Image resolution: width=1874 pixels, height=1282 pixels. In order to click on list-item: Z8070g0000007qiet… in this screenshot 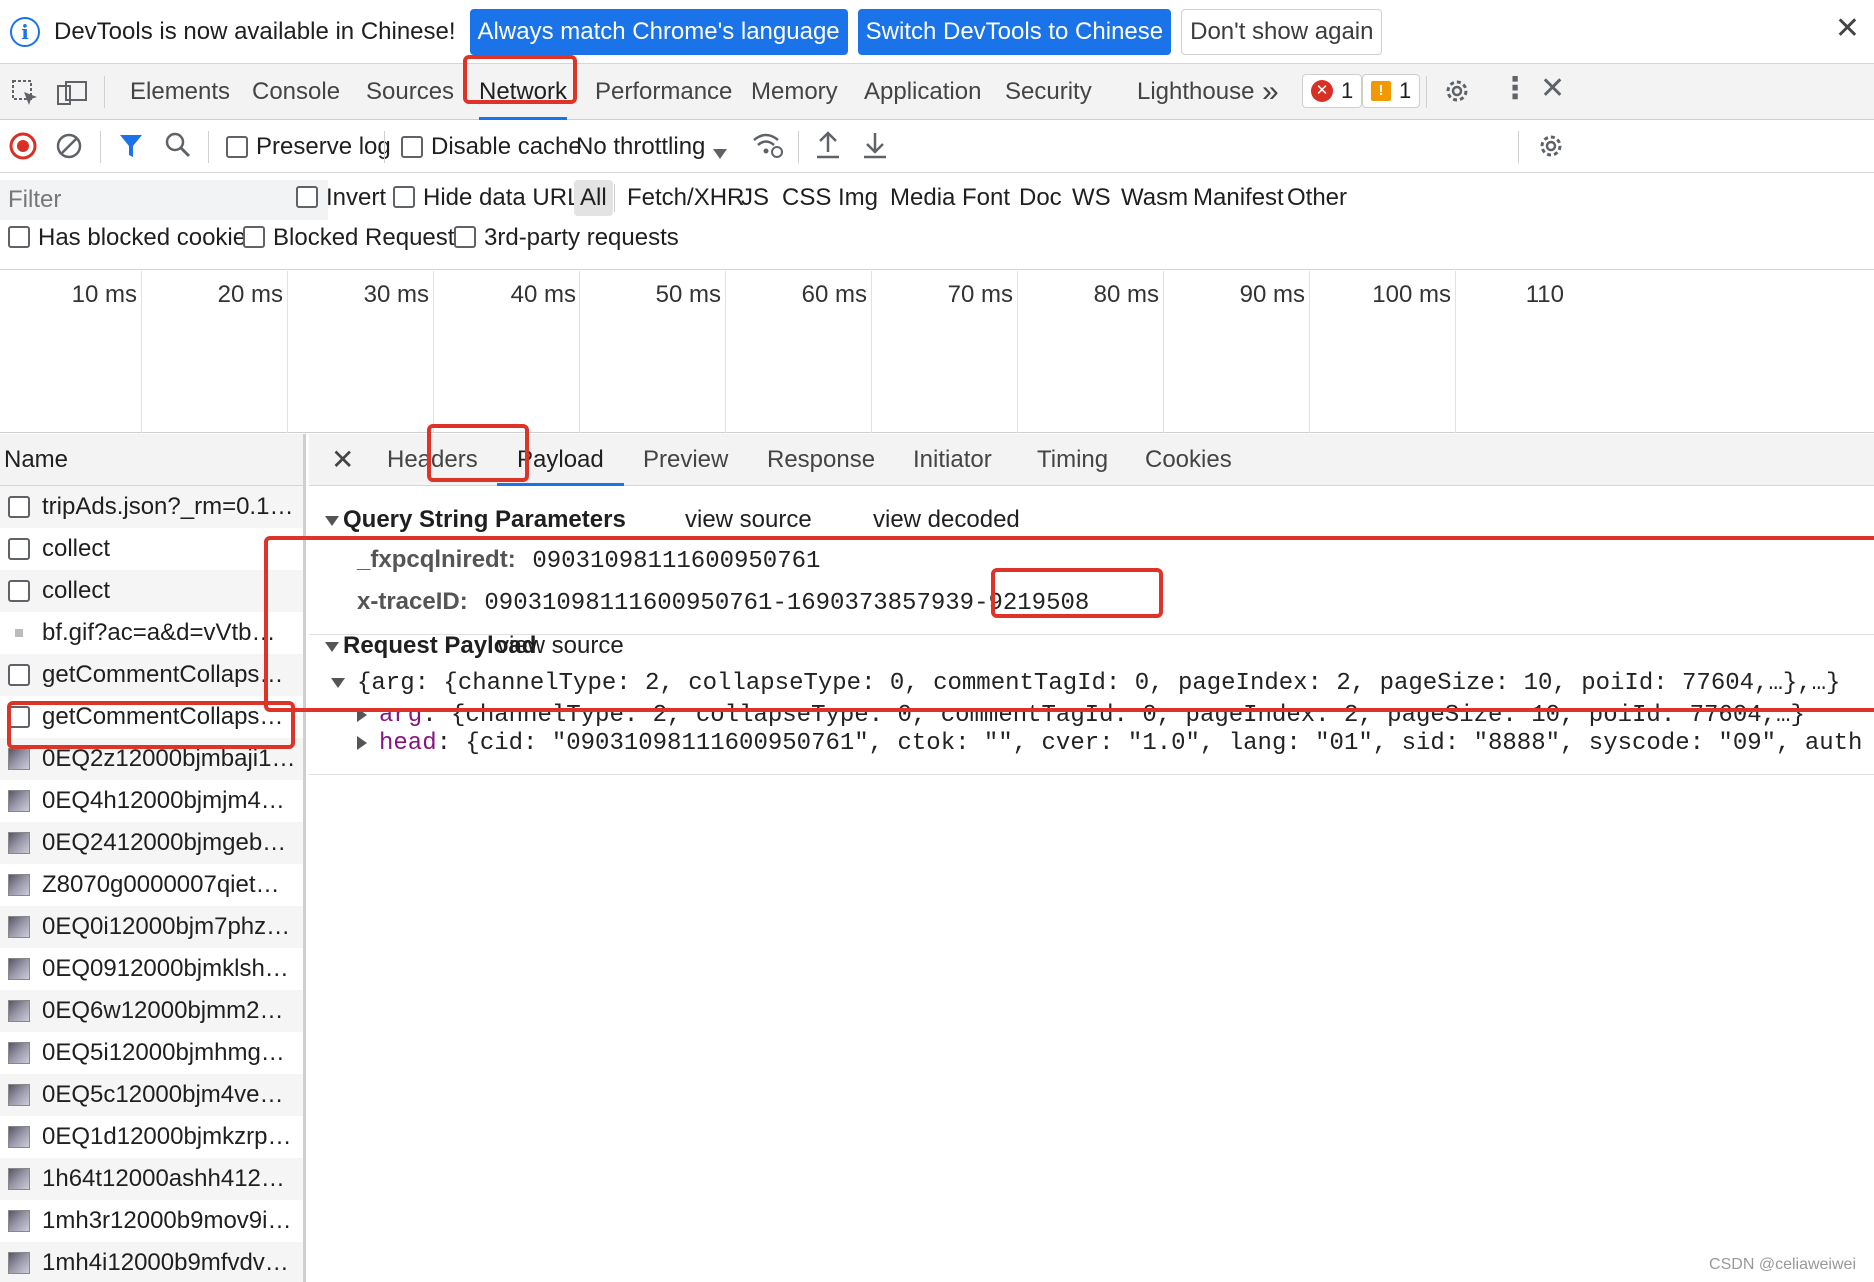, I will do `click(151, 885)`.